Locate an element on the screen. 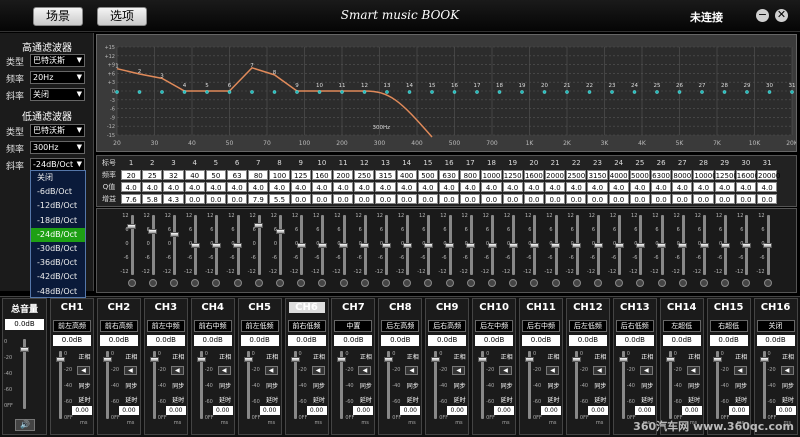 The height and width of the screenshot is (437, 800). hp-freq-select: 20Hz ▼ is located at coordinates (57, 77).